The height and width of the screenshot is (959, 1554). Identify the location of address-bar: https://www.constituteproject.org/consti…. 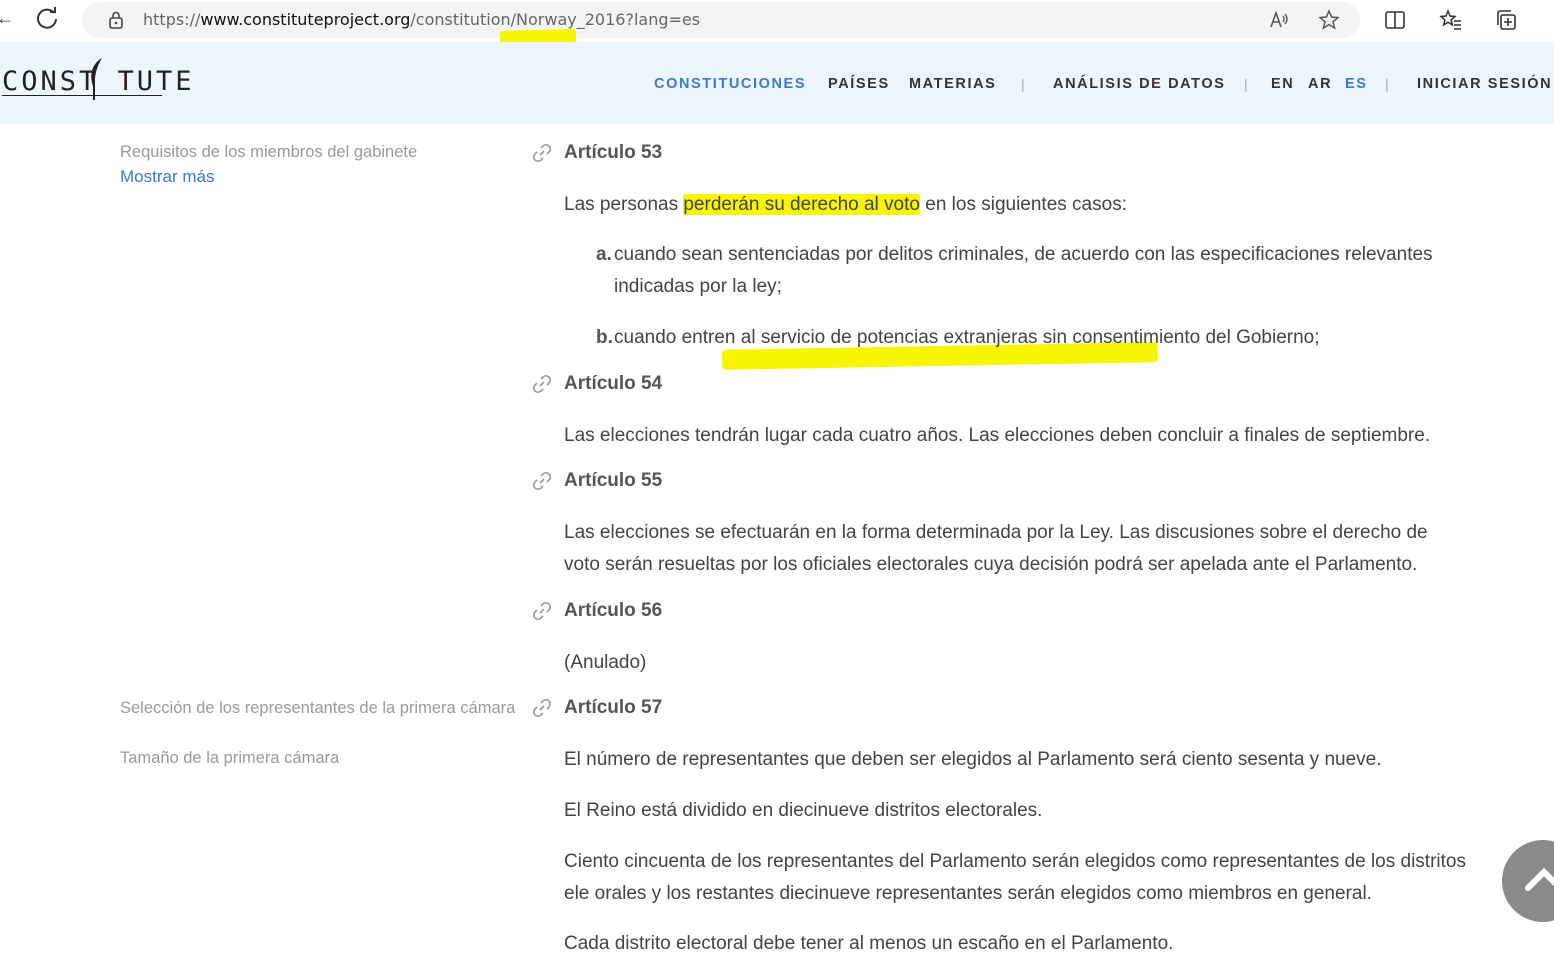
(721, 20).